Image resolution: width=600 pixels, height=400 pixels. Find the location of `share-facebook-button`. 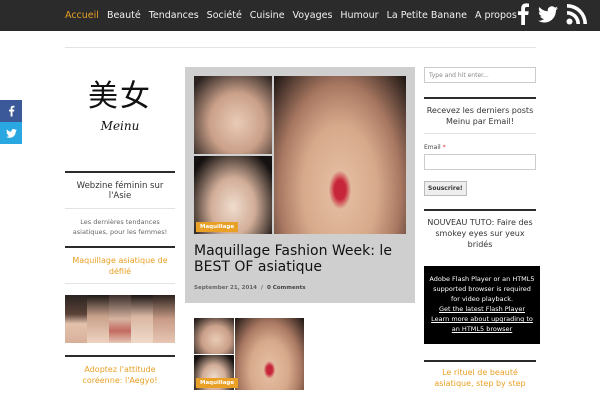

share-facebook-button is located at coordinates (11, 111).